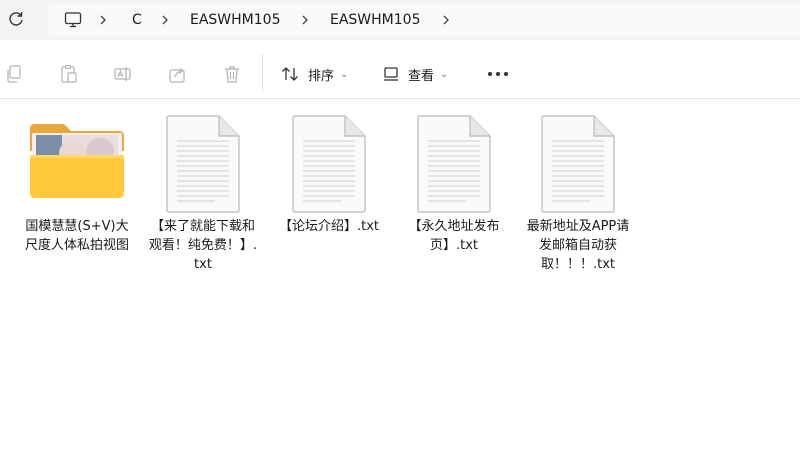 The width and height of the screenshot is (800, 462). I want to click on sort-button: 排序 ⌄, so click(314, 74).